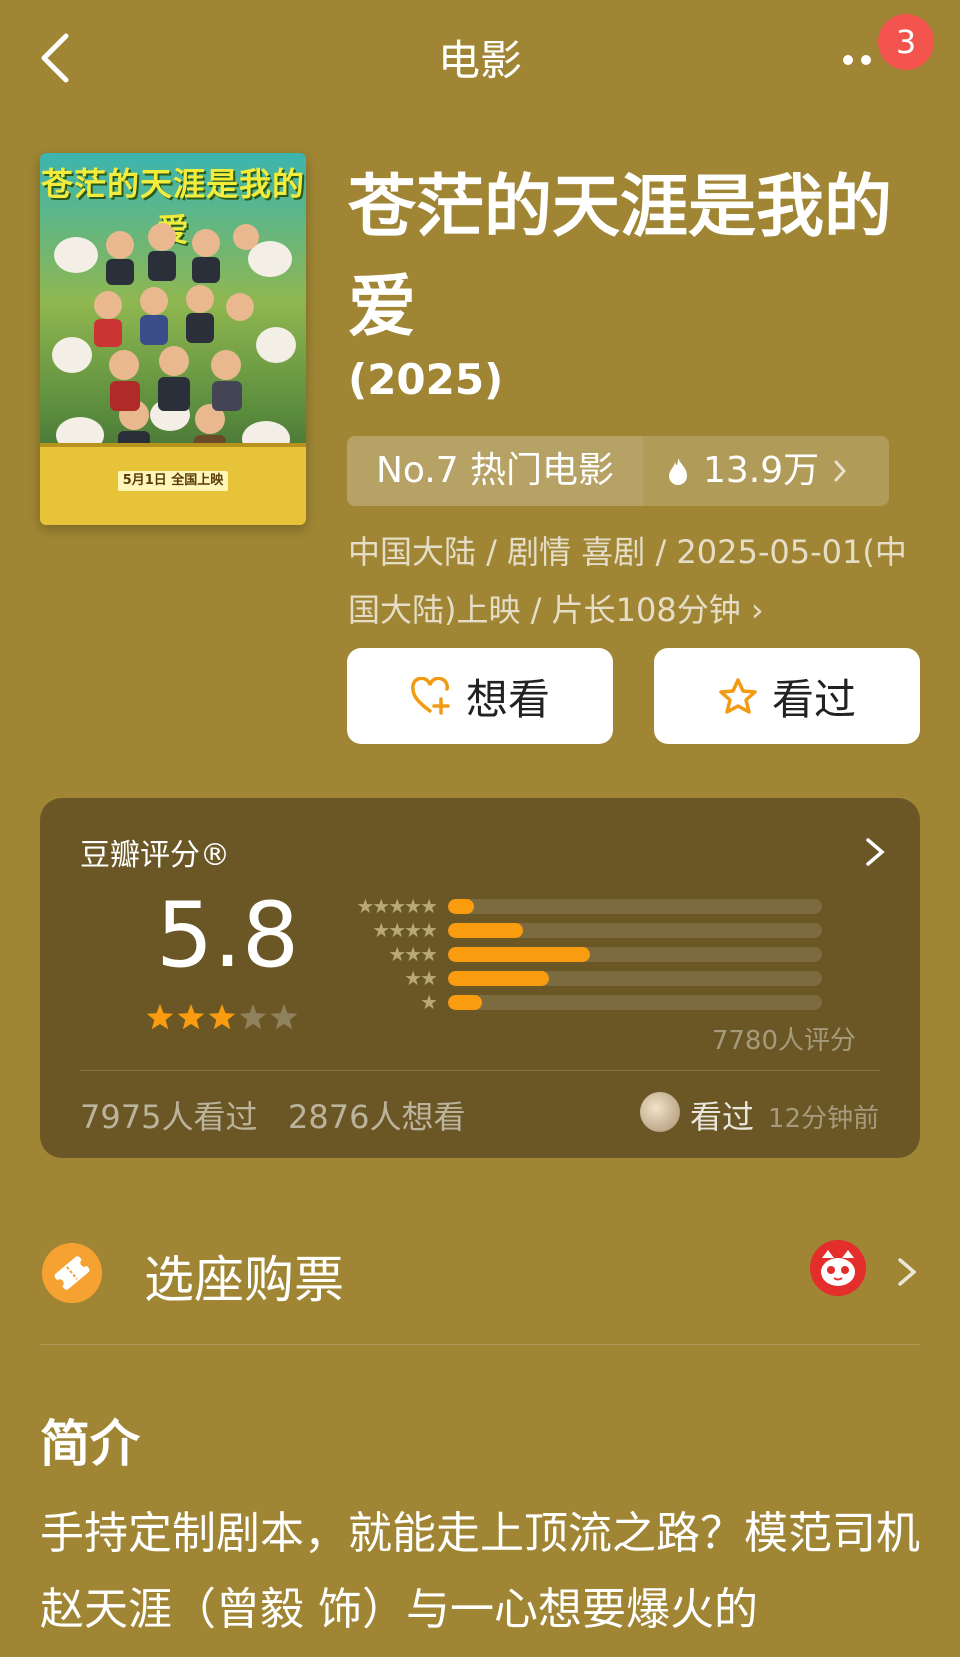  I want to click on notification-badge: 3, so click(906, 42).